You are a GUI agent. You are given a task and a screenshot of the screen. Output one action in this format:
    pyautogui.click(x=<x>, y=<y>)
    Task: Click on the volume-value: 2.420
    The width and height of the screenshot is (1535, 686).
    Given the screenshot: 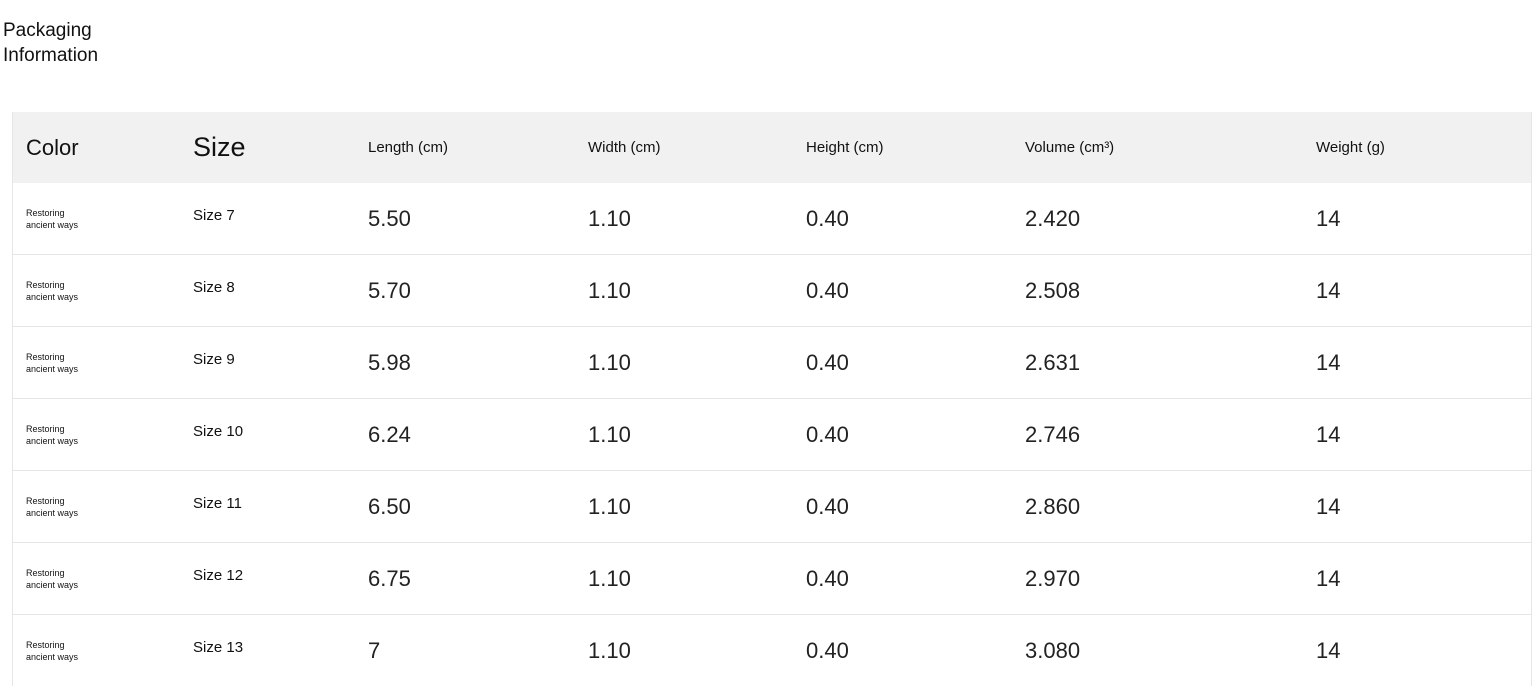 What is the action you would take?
    pyautogui.click(x=1053, y=218)
    